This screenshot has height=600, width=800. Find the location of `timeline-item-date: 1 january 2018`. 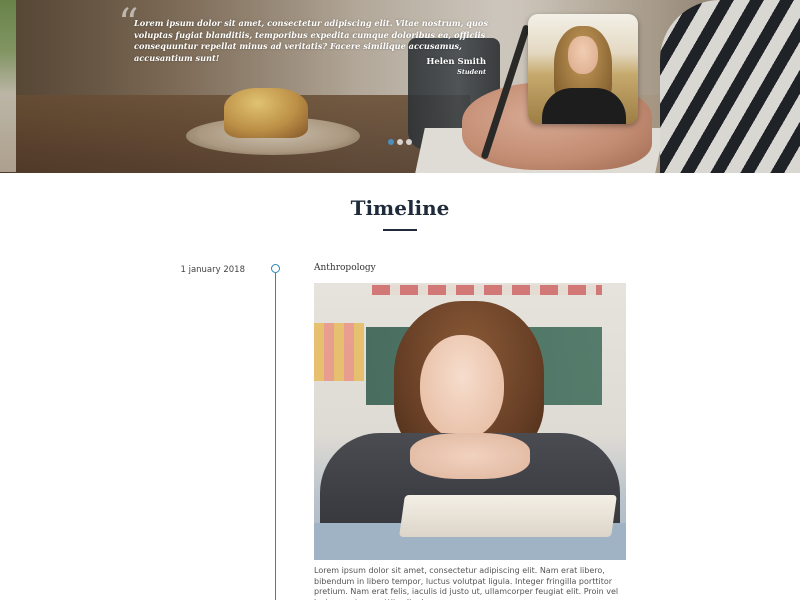

timeline-item-date: 1 january 2018 is located at coordinates (212, 270).